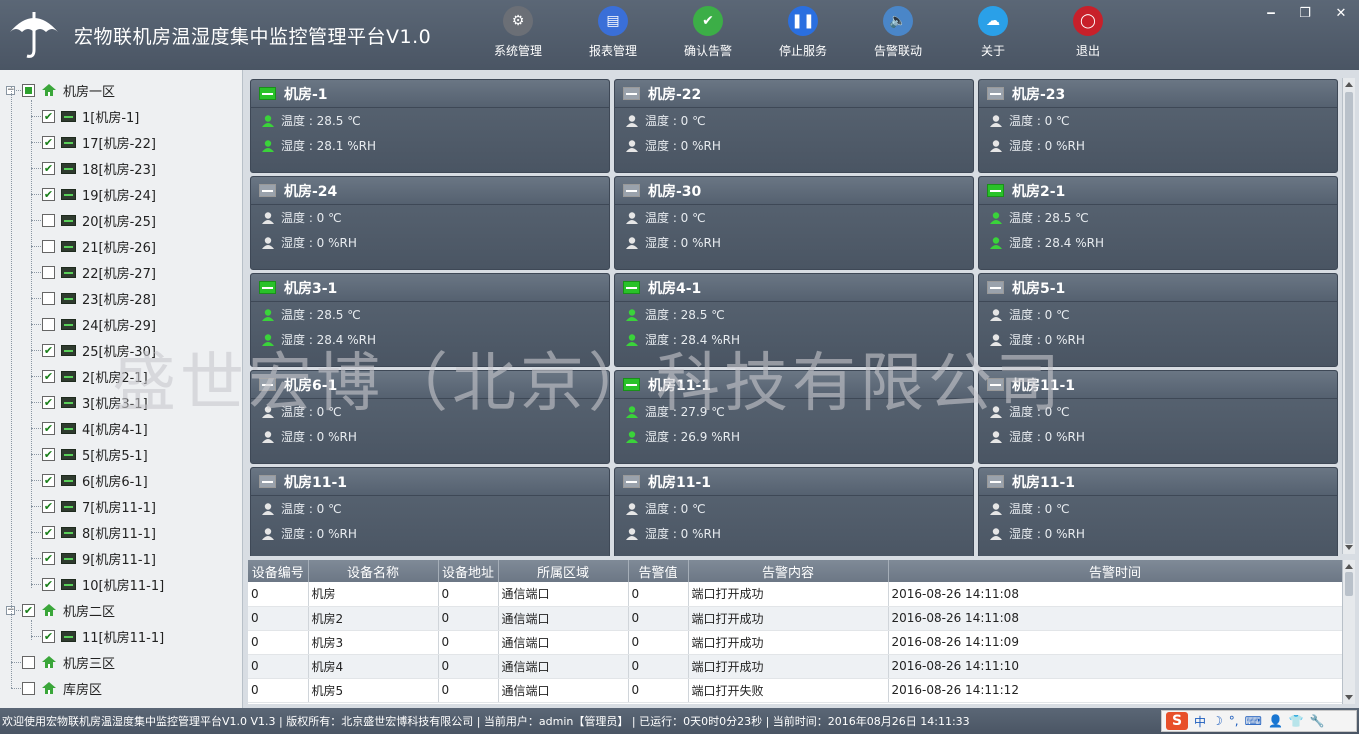  I want to click on room-card: 机房2-1 温度 : 28.5 ℃ 湿度 : 28.4 %RH, so click(1158, 223).